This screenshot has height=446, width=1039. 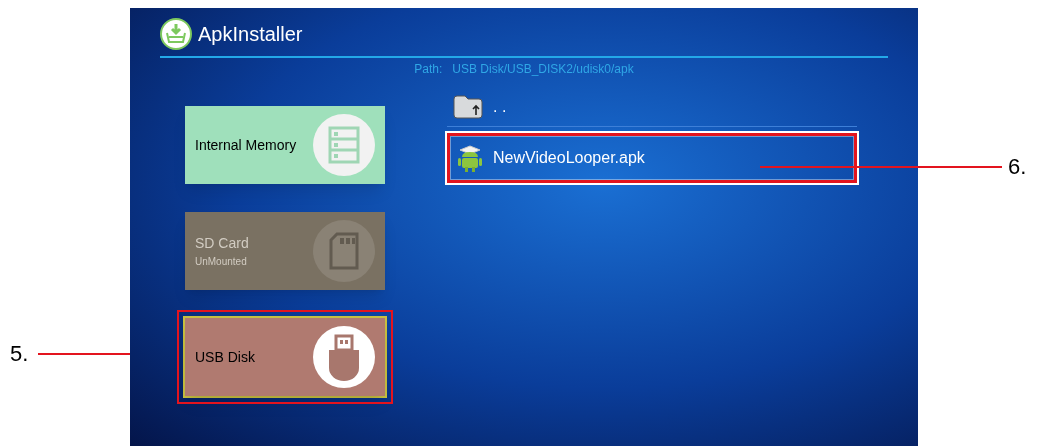 I want to click on folder-up-icon, so click(x=468, y=107).